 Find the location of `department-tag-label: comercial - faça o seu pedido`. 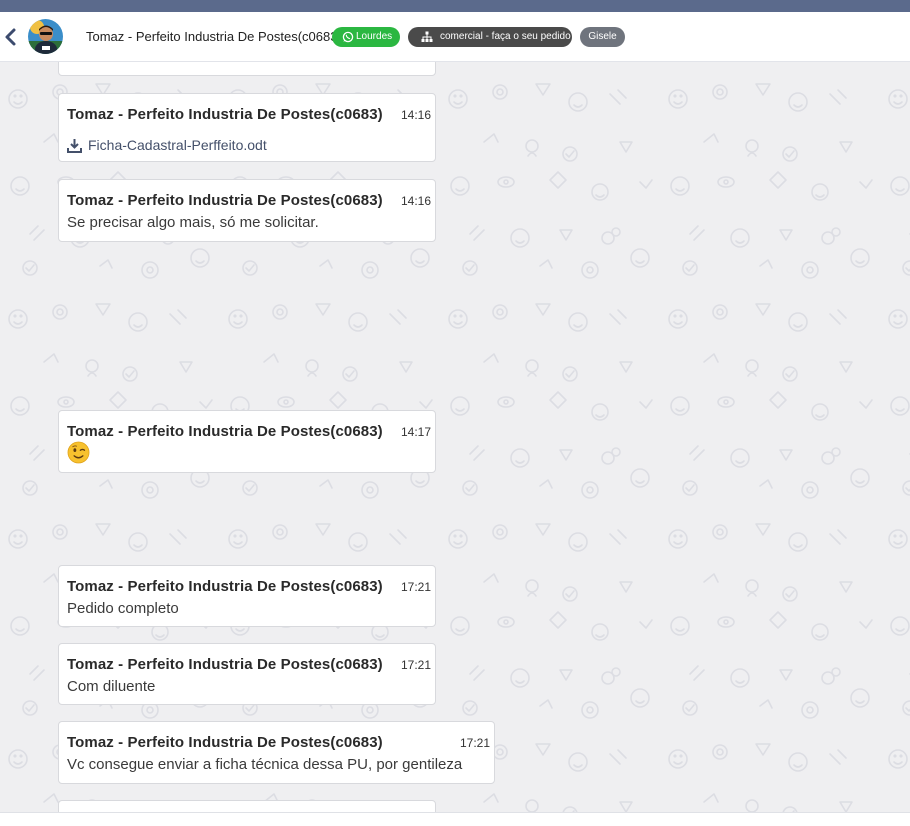

department-tag-label: comercial - faça o seu pedido is located at coordinates (505, 36).